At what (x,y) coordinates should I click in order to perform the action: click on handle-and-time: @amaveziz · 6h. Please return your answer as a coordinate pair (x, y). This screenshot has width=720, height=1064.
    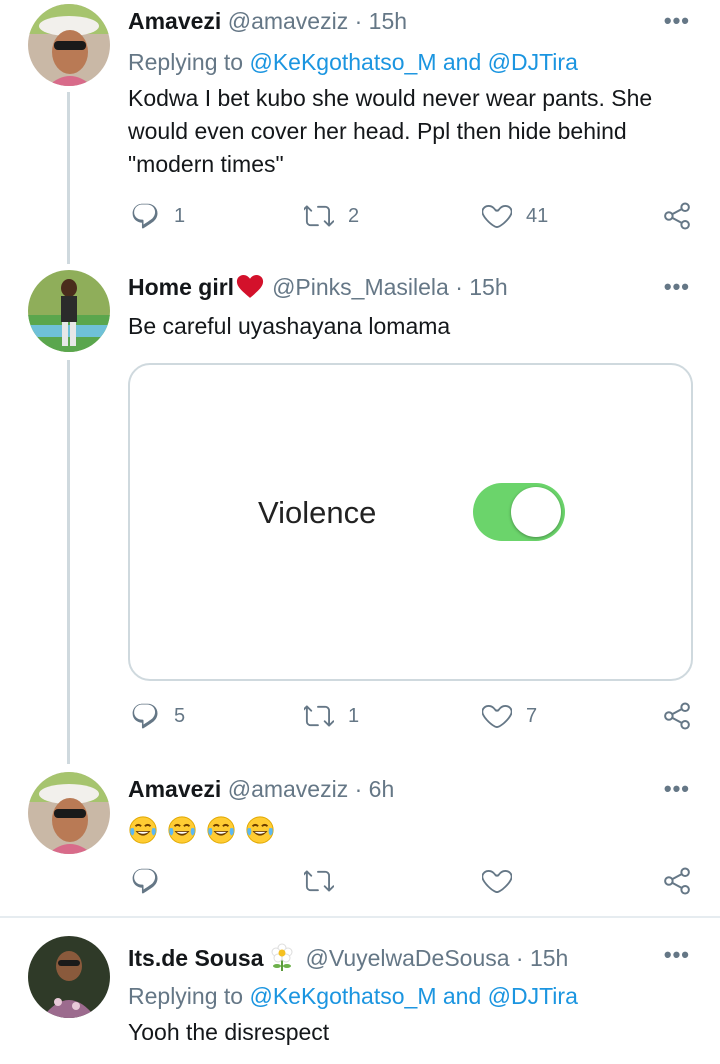
    Looking at the image, I should click on (311, 789).